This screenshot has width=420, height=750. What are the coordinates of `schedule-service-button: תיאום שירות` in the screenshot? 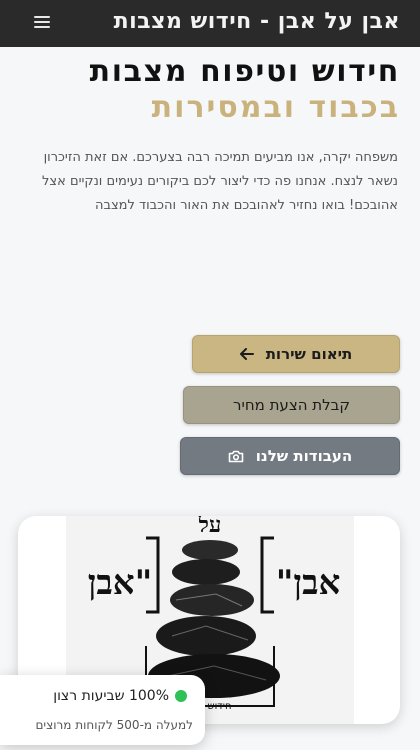 It's located at (296, 354).